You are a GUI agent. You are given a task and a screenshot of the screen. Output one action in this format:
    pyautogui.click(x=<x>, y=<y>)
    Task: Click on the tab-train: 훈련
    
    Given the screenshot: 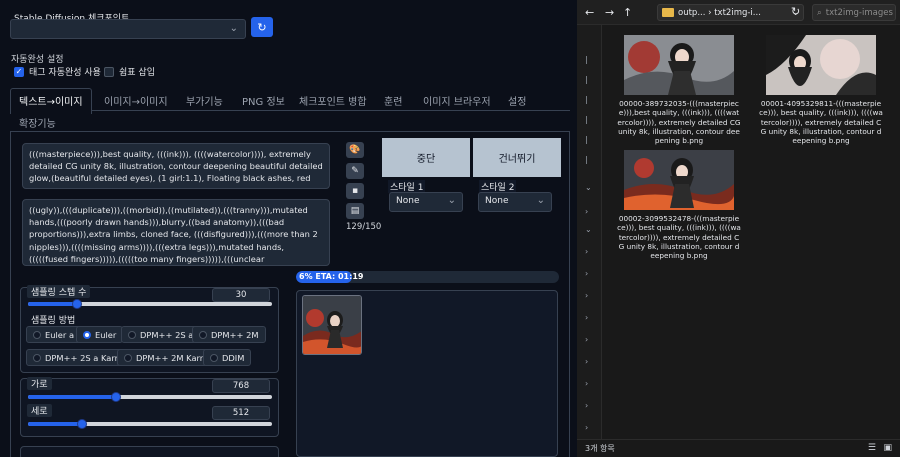 What is the action you would take?
    pyautogui.click(x=393, y=100)
    